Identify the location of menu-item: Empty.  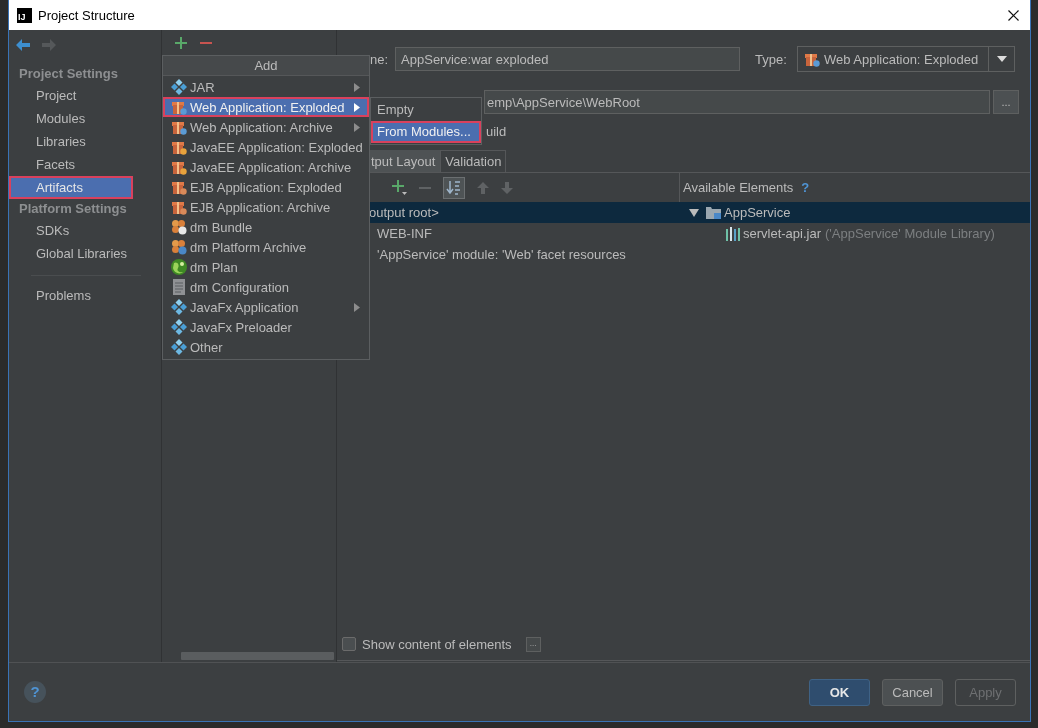
(426, 110).